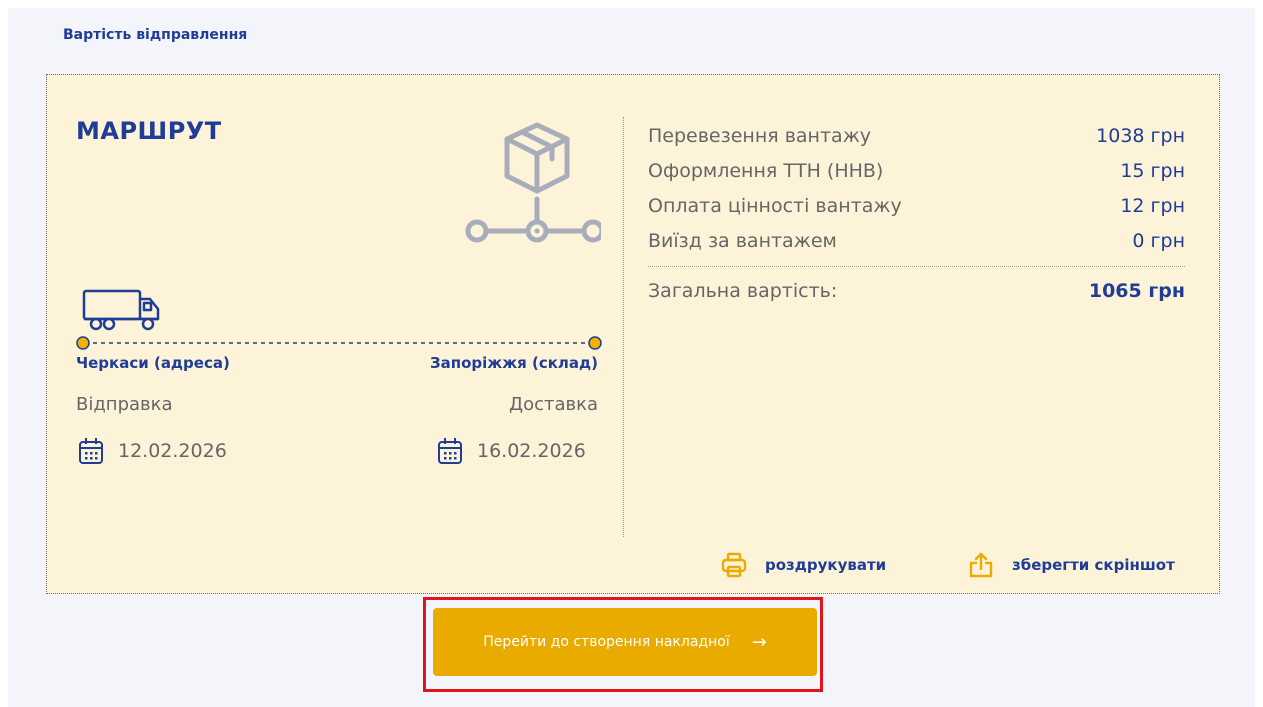 The image size is (1263, 707). I want to click on share-upload-icon, so click(981, 565).